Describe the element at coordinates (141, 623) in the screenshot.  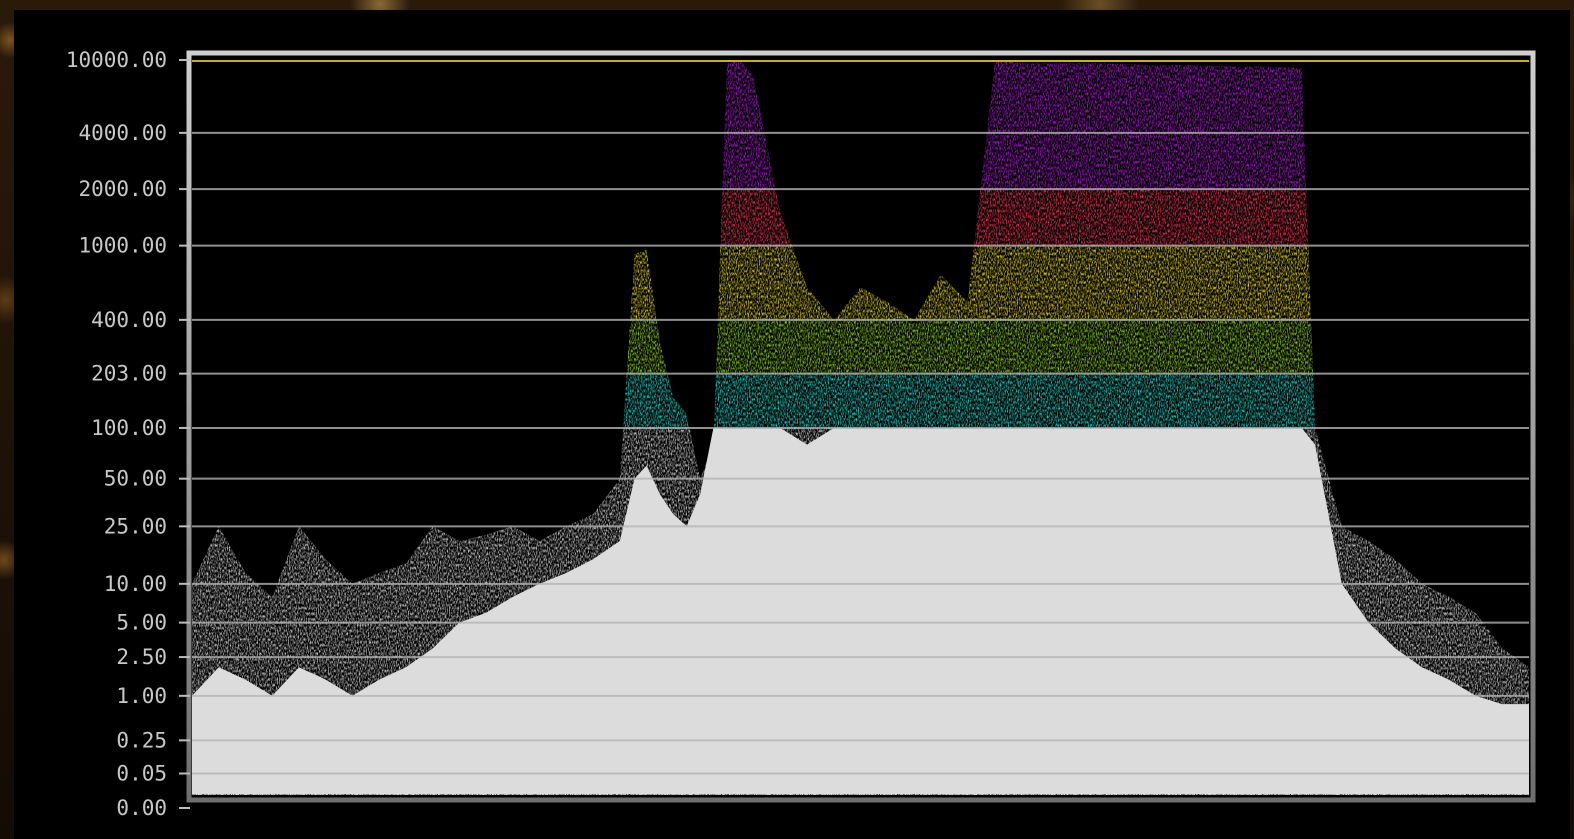
I see `tick-label: 5.00` at that location.